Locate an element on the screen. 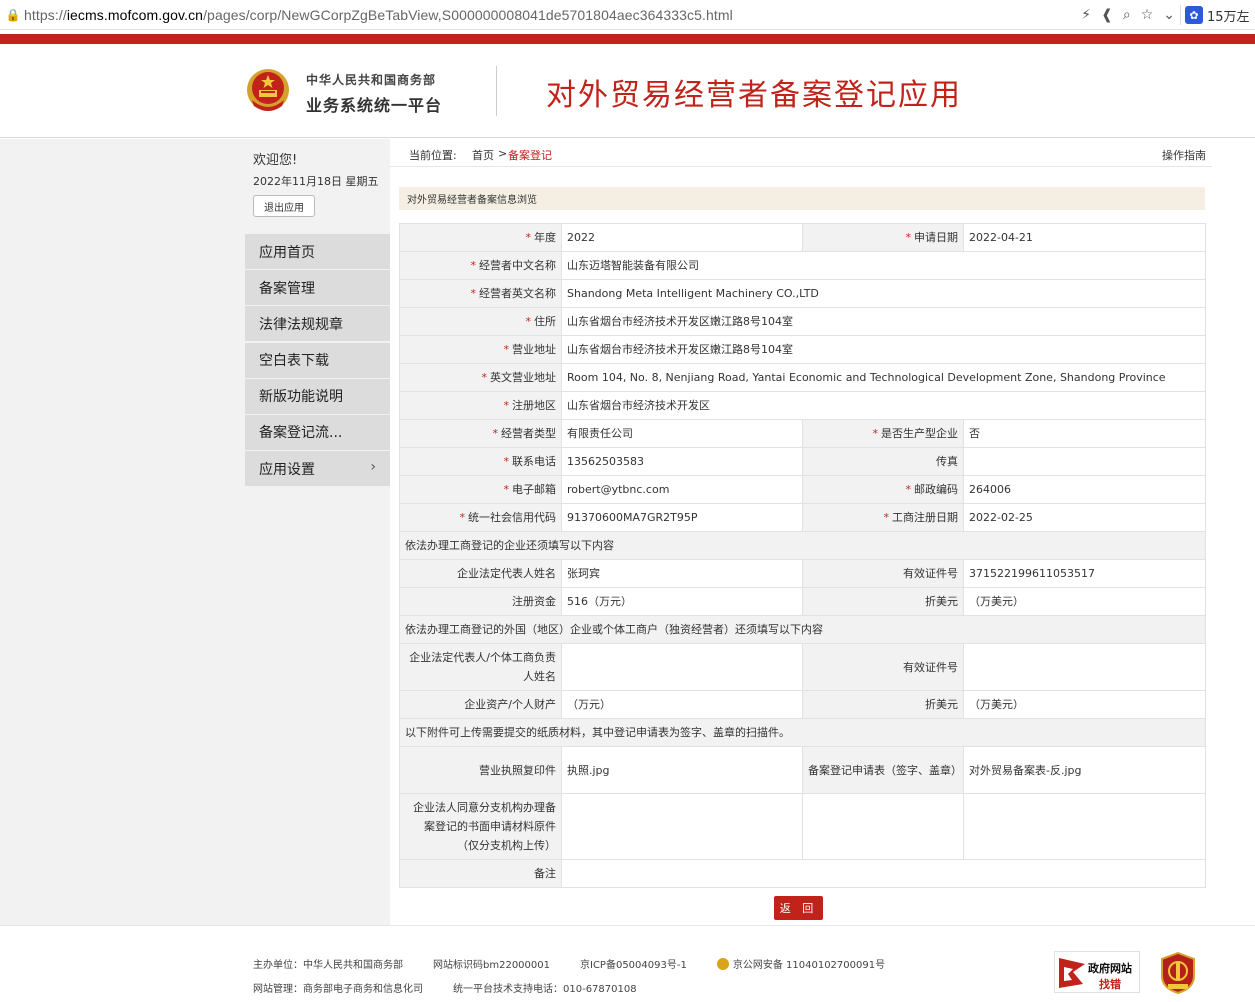  welcome-text: 欢迎您! is located at coordinates (275, 160).